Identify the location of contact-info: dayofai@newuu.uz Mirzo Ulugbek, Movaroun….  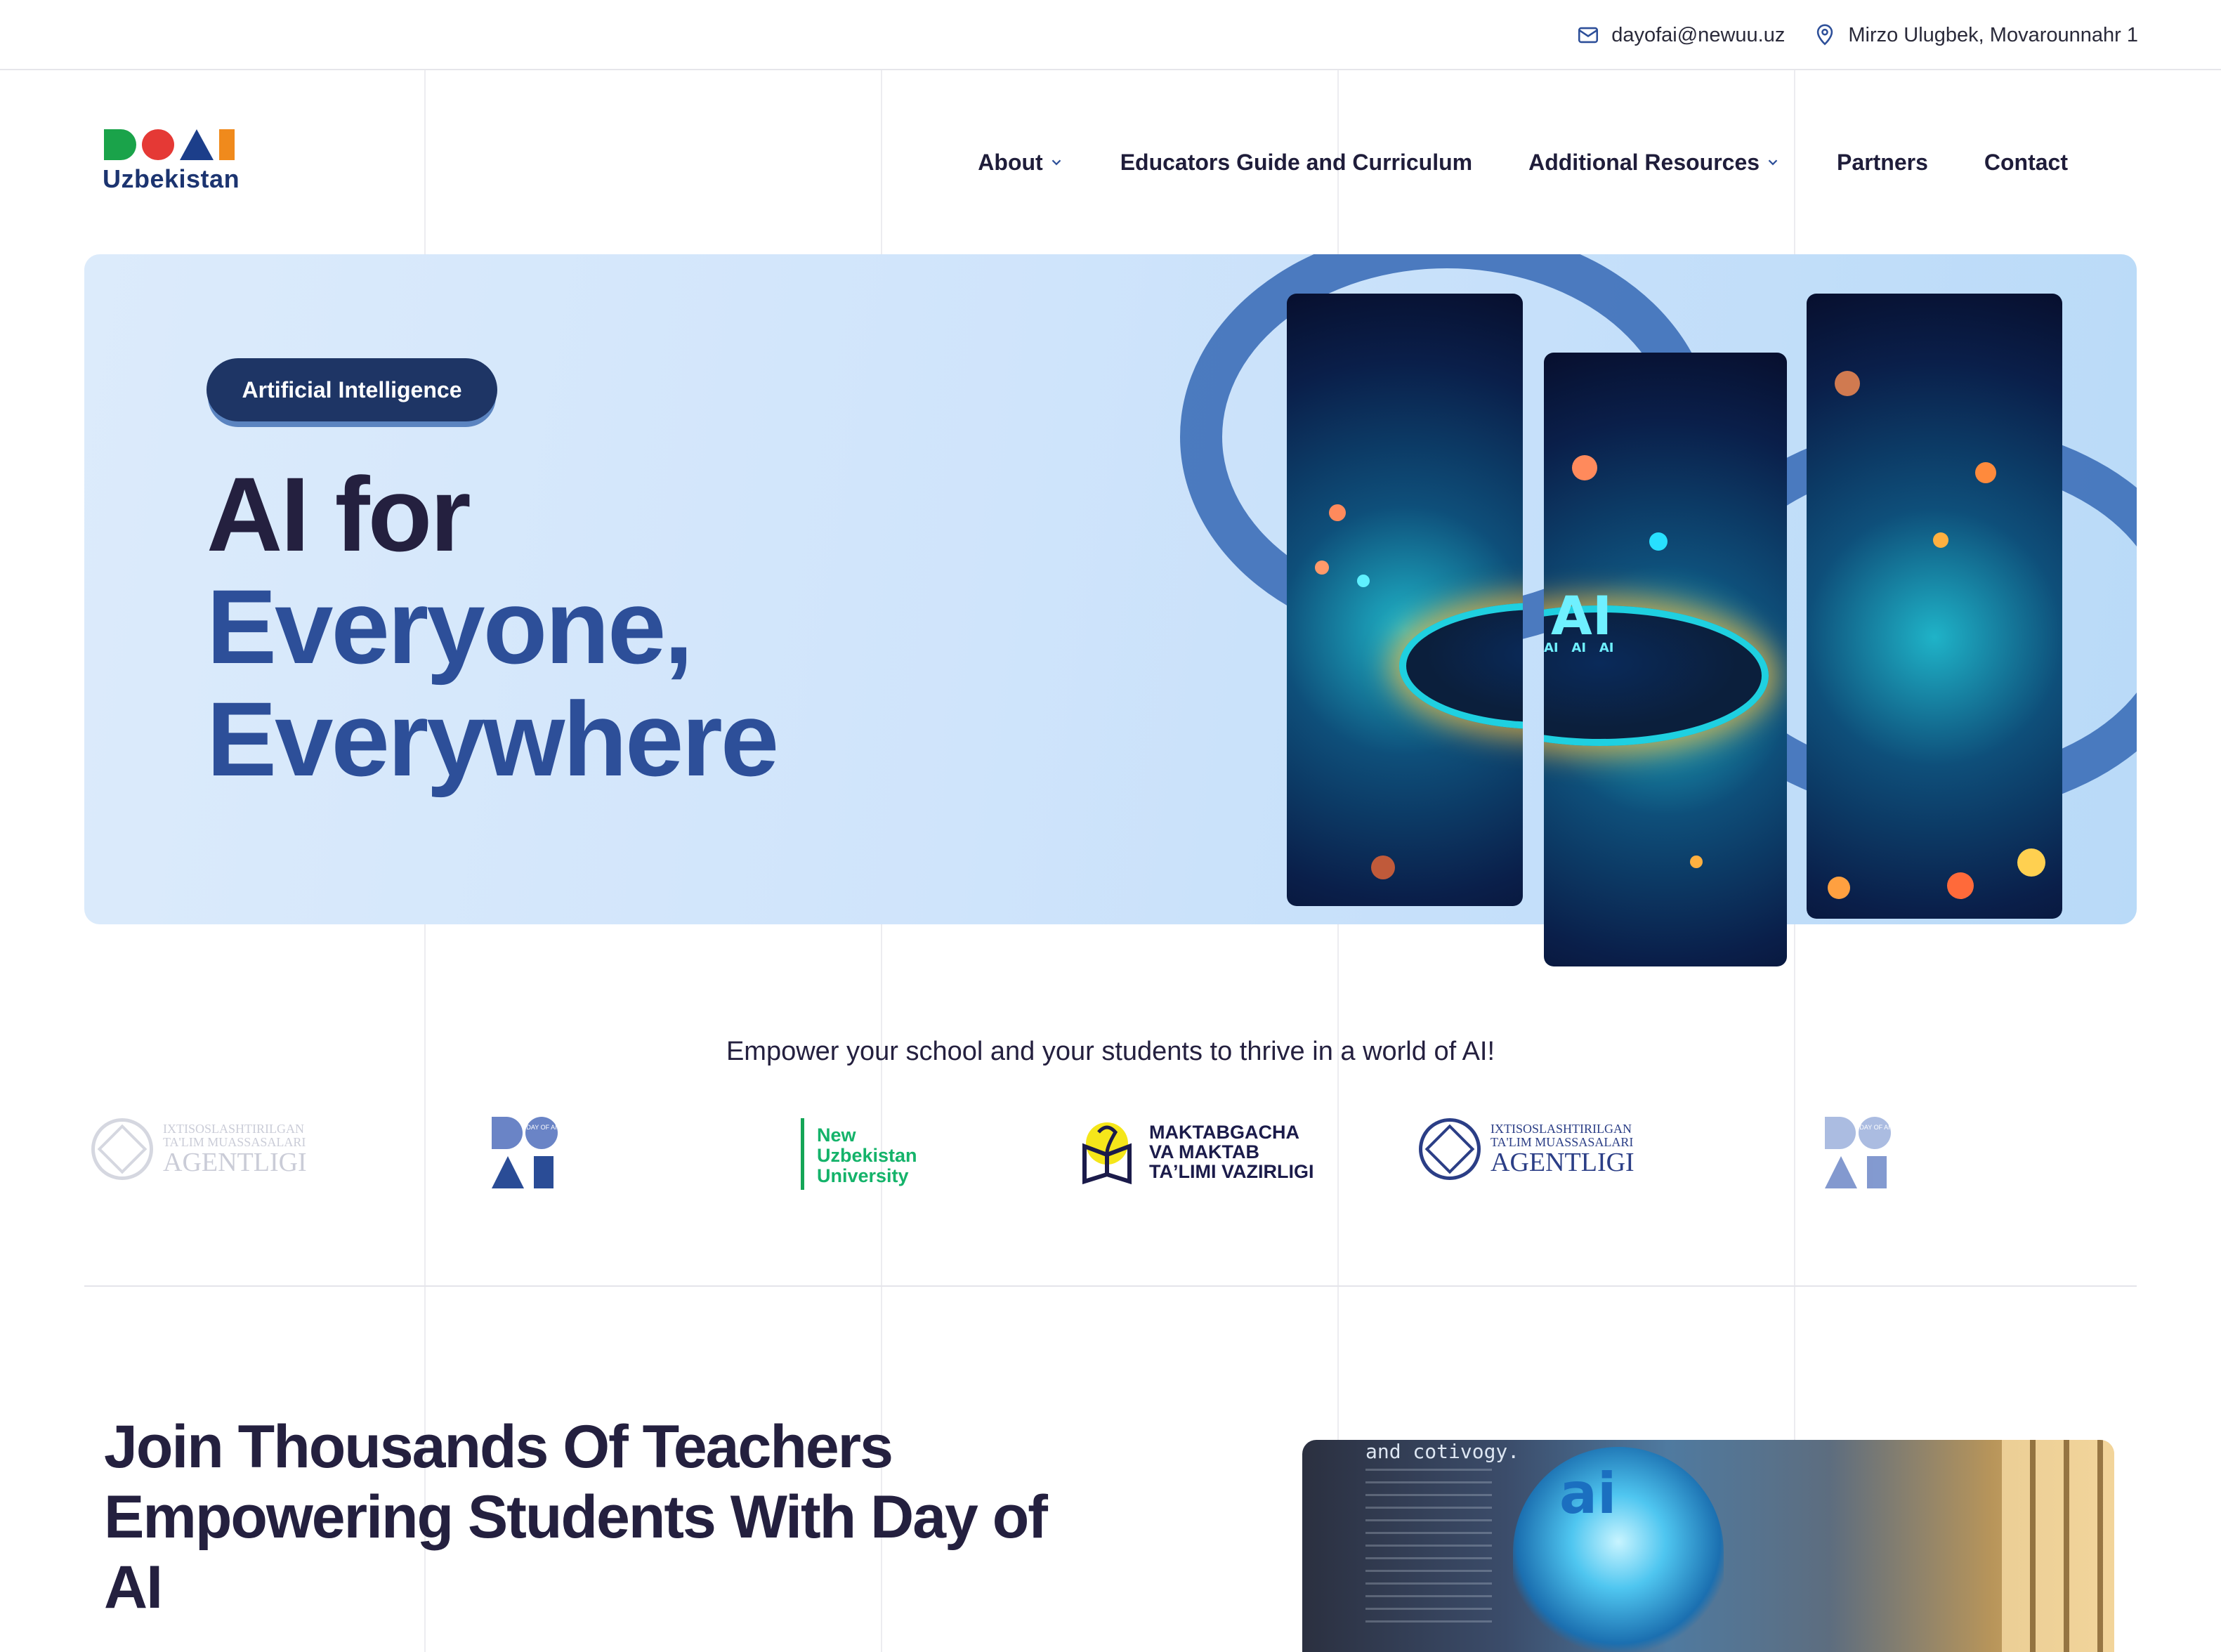
(1857, 35).